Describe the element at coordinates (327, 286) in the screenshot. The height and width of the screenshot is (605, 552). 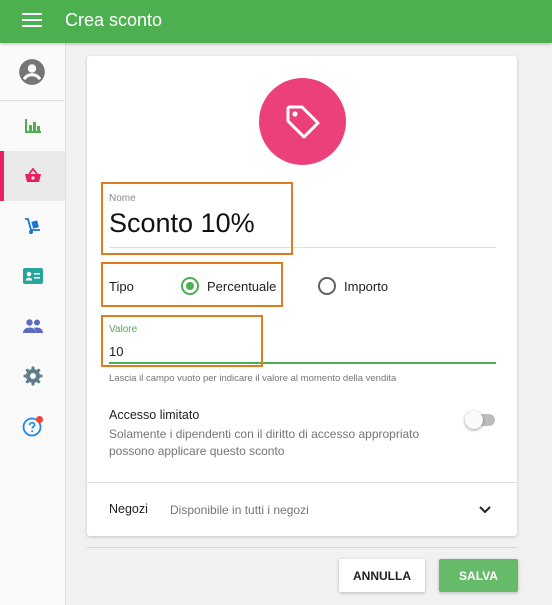
I see `radio-unchecked-icon` at that location.